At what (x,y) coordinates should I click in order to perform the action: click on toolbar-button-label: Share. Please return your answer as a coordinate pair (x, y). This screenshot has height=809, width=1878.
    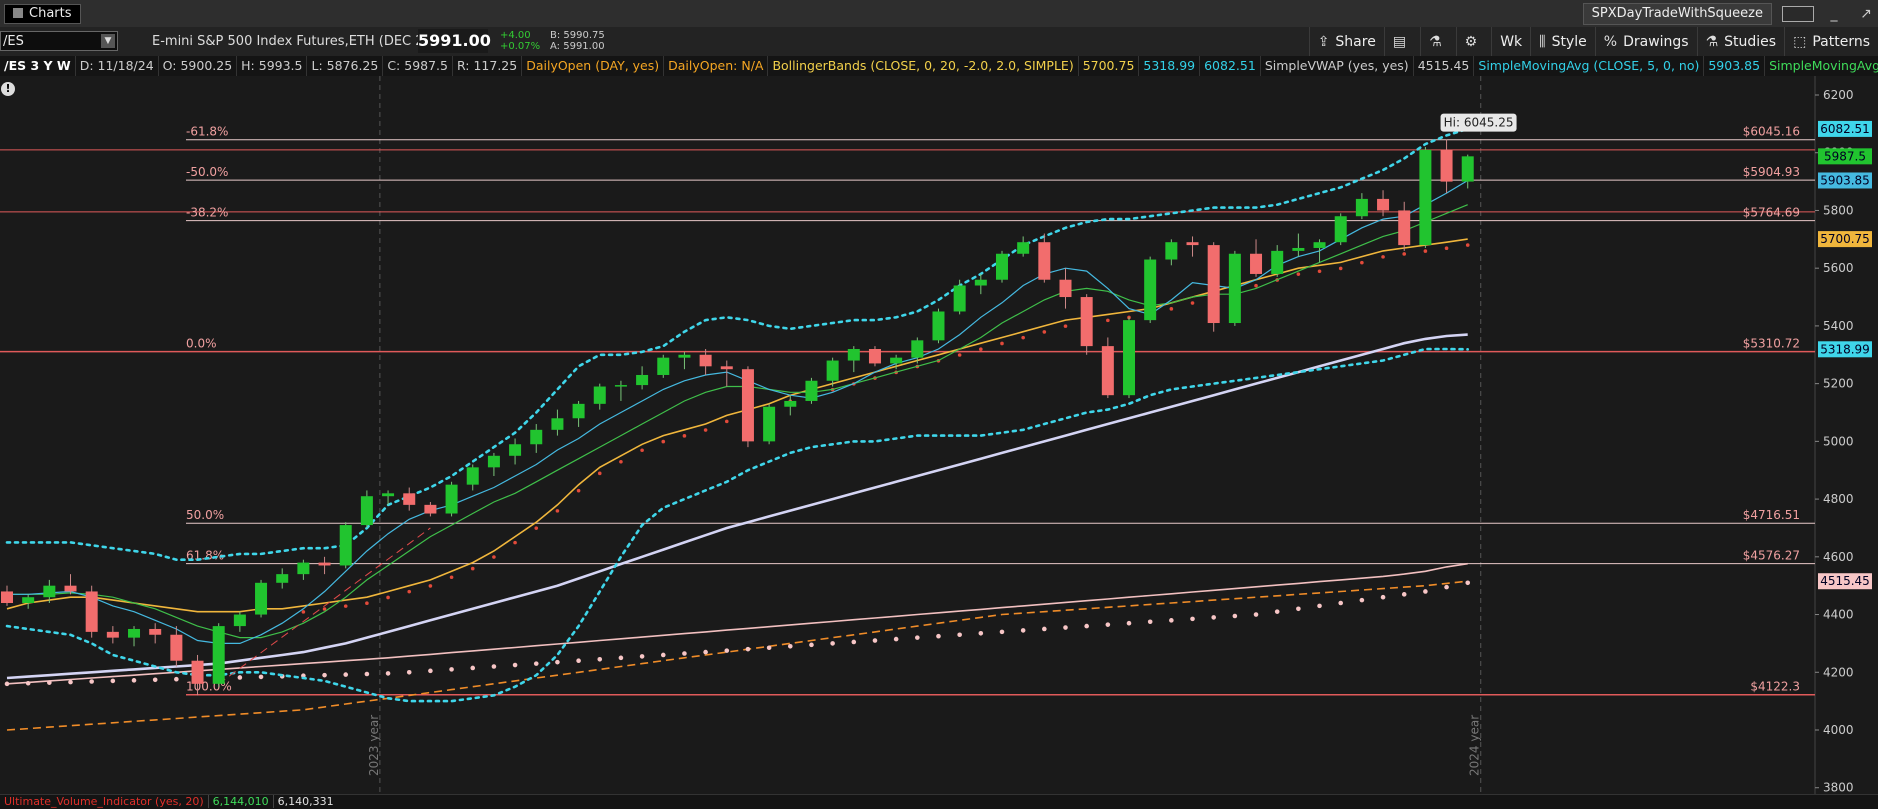
    Looking at the image, I should click on (1355, 41).